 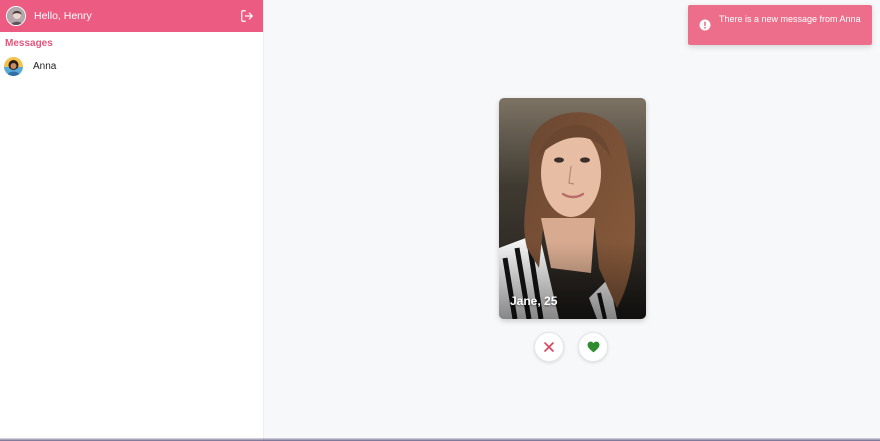 I want to click on notification-toast: There is a new message from Anna, so click(x=780, y=25).